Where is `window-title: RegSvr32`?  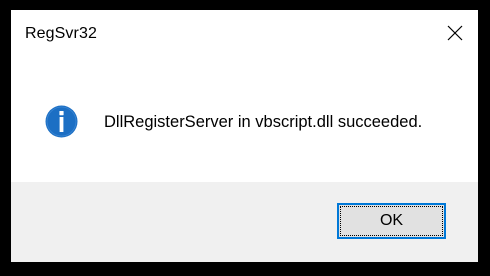 window-title: RegSvr32 is located at coordinates (61, 33).